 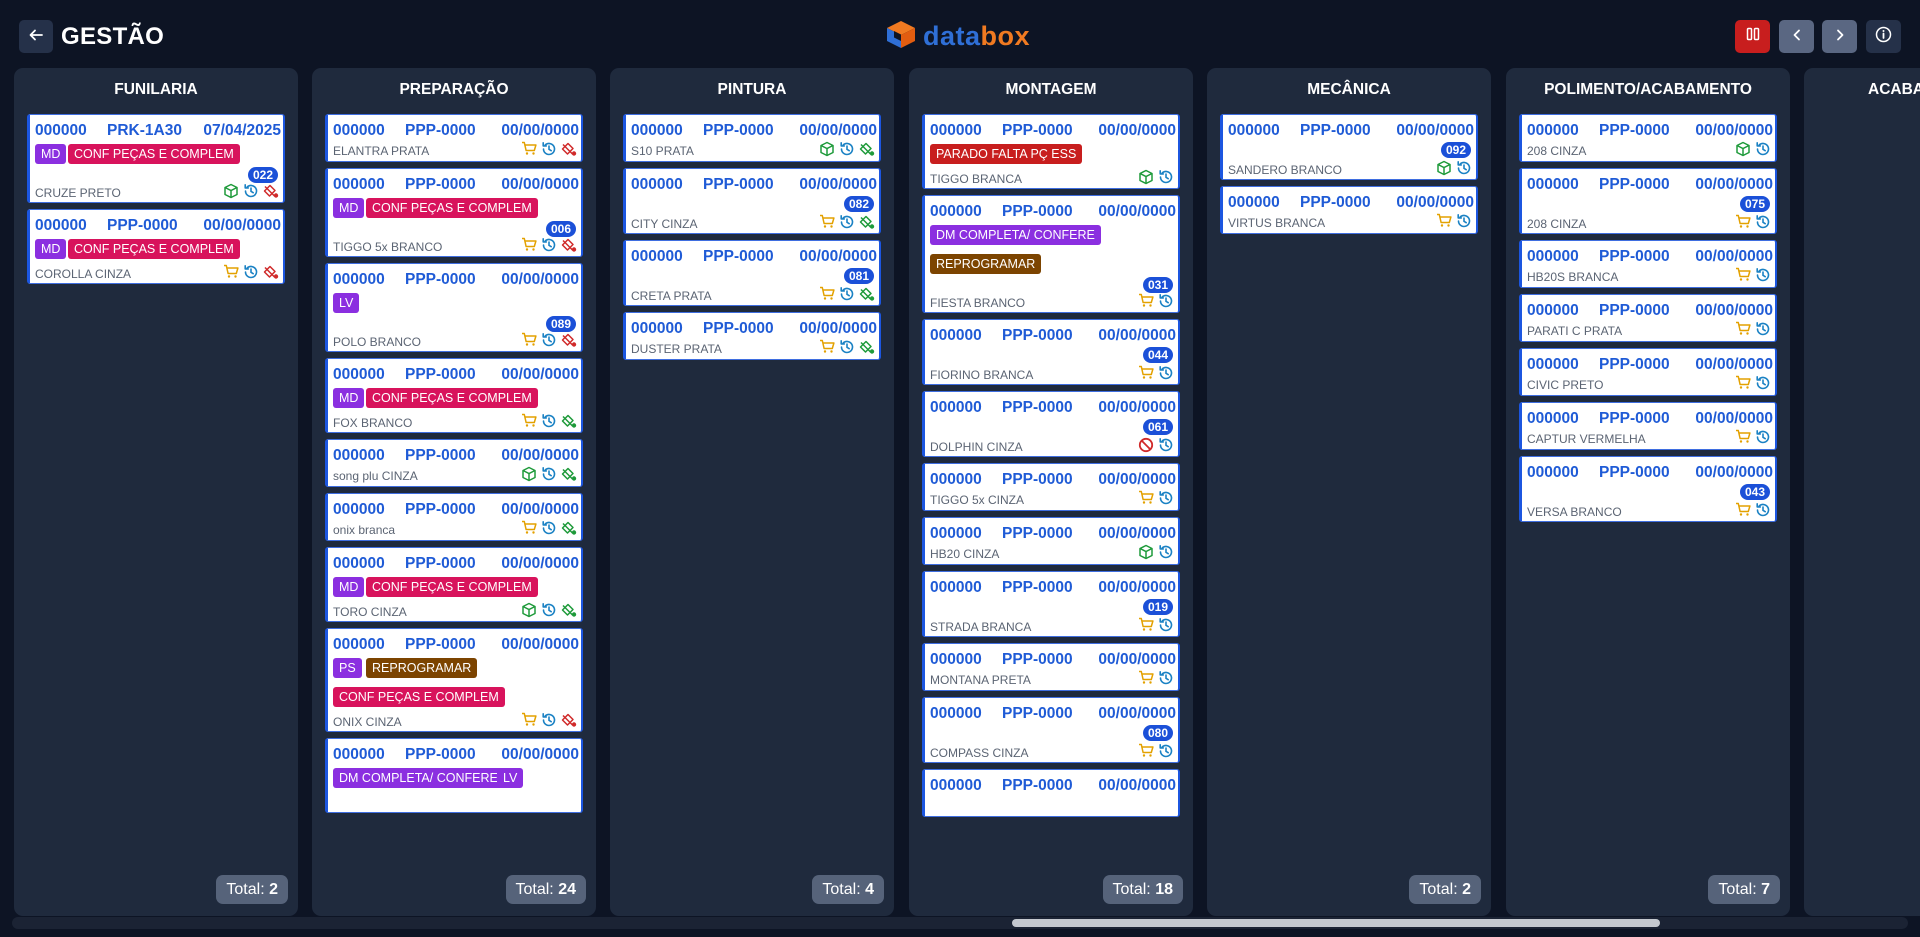 What do you see at coordinates (1349, 210) in the screenshot?
I see `service-card: 000000 PPP-0000 00/00/0000 VIRTUS BRANCA` at bounding box center [1349, 210].